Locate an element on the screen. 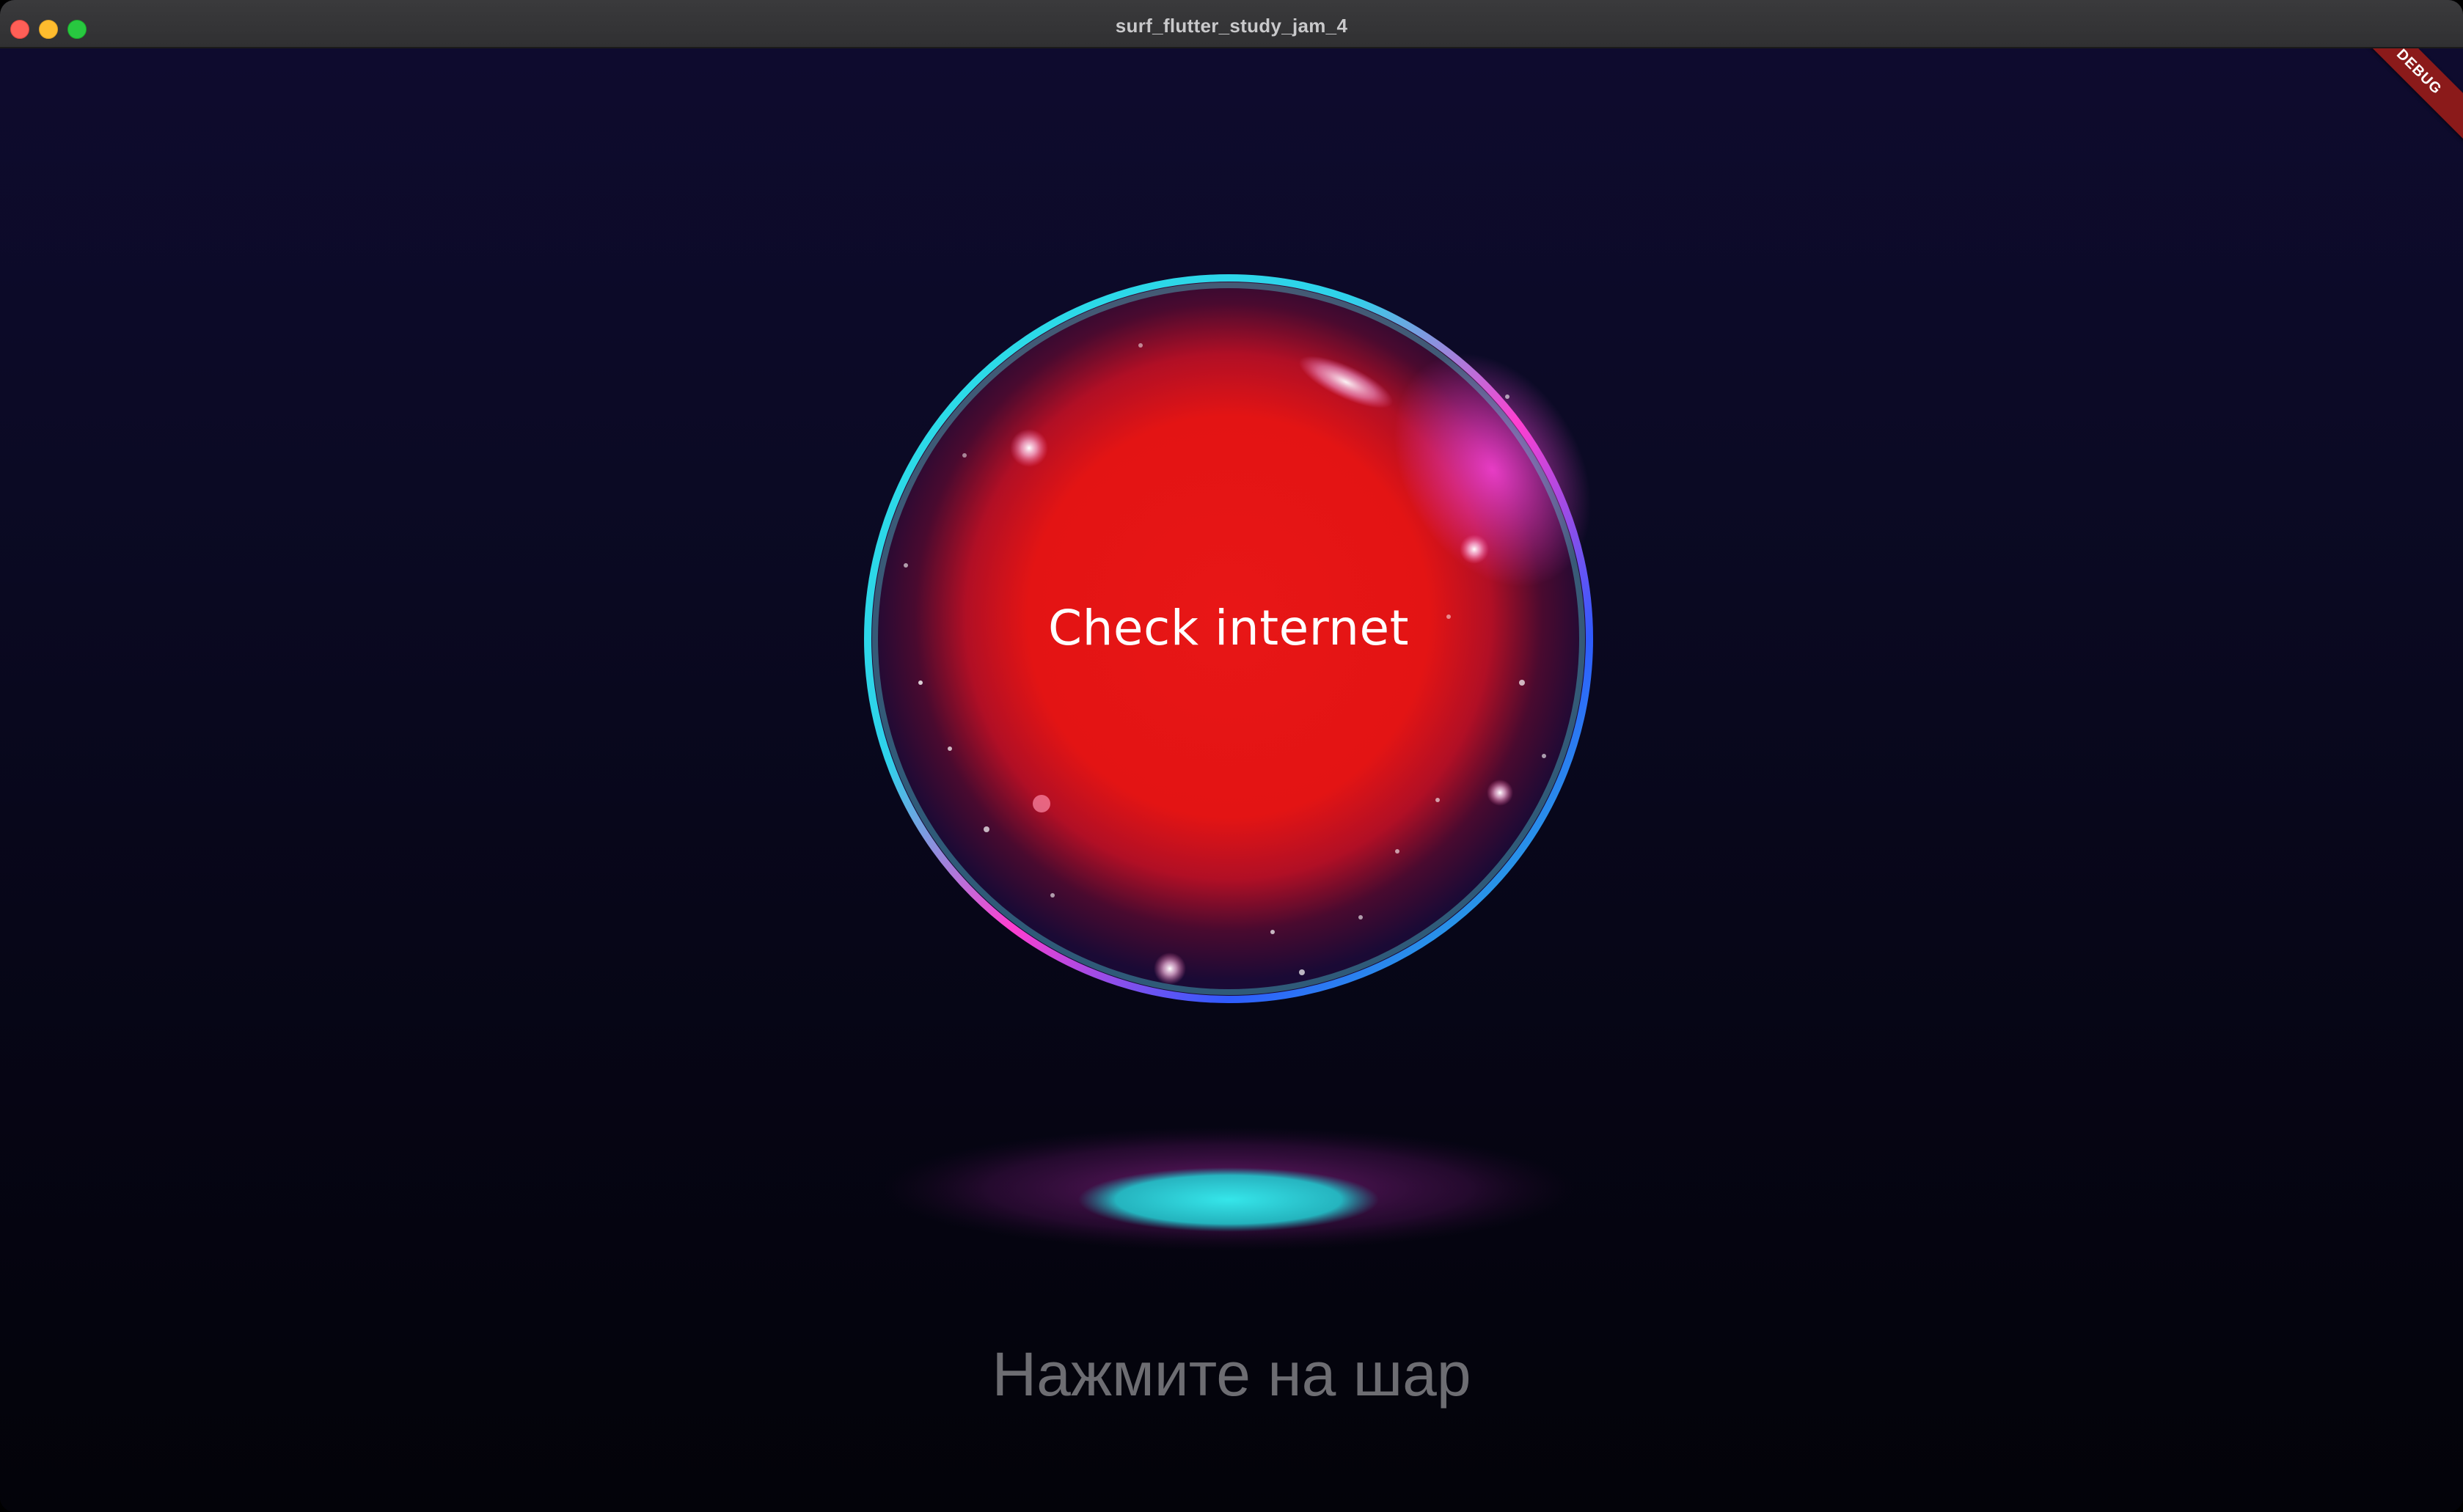  title-bar: surf_flutter_study_jam_4 is located at coordinates (1231, 24).